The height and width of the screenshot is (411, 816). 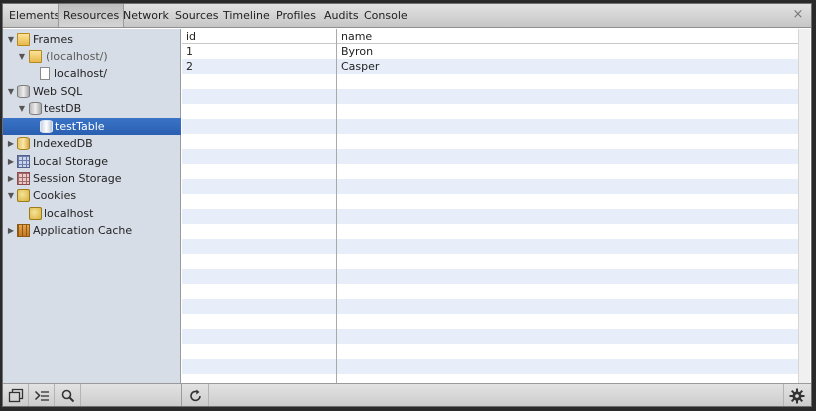 What do you see at coordinates (92, 108) in the screenshot?
I see `sidebar-item-testdb: ▼ testDB` at bounding box center [92, 108].